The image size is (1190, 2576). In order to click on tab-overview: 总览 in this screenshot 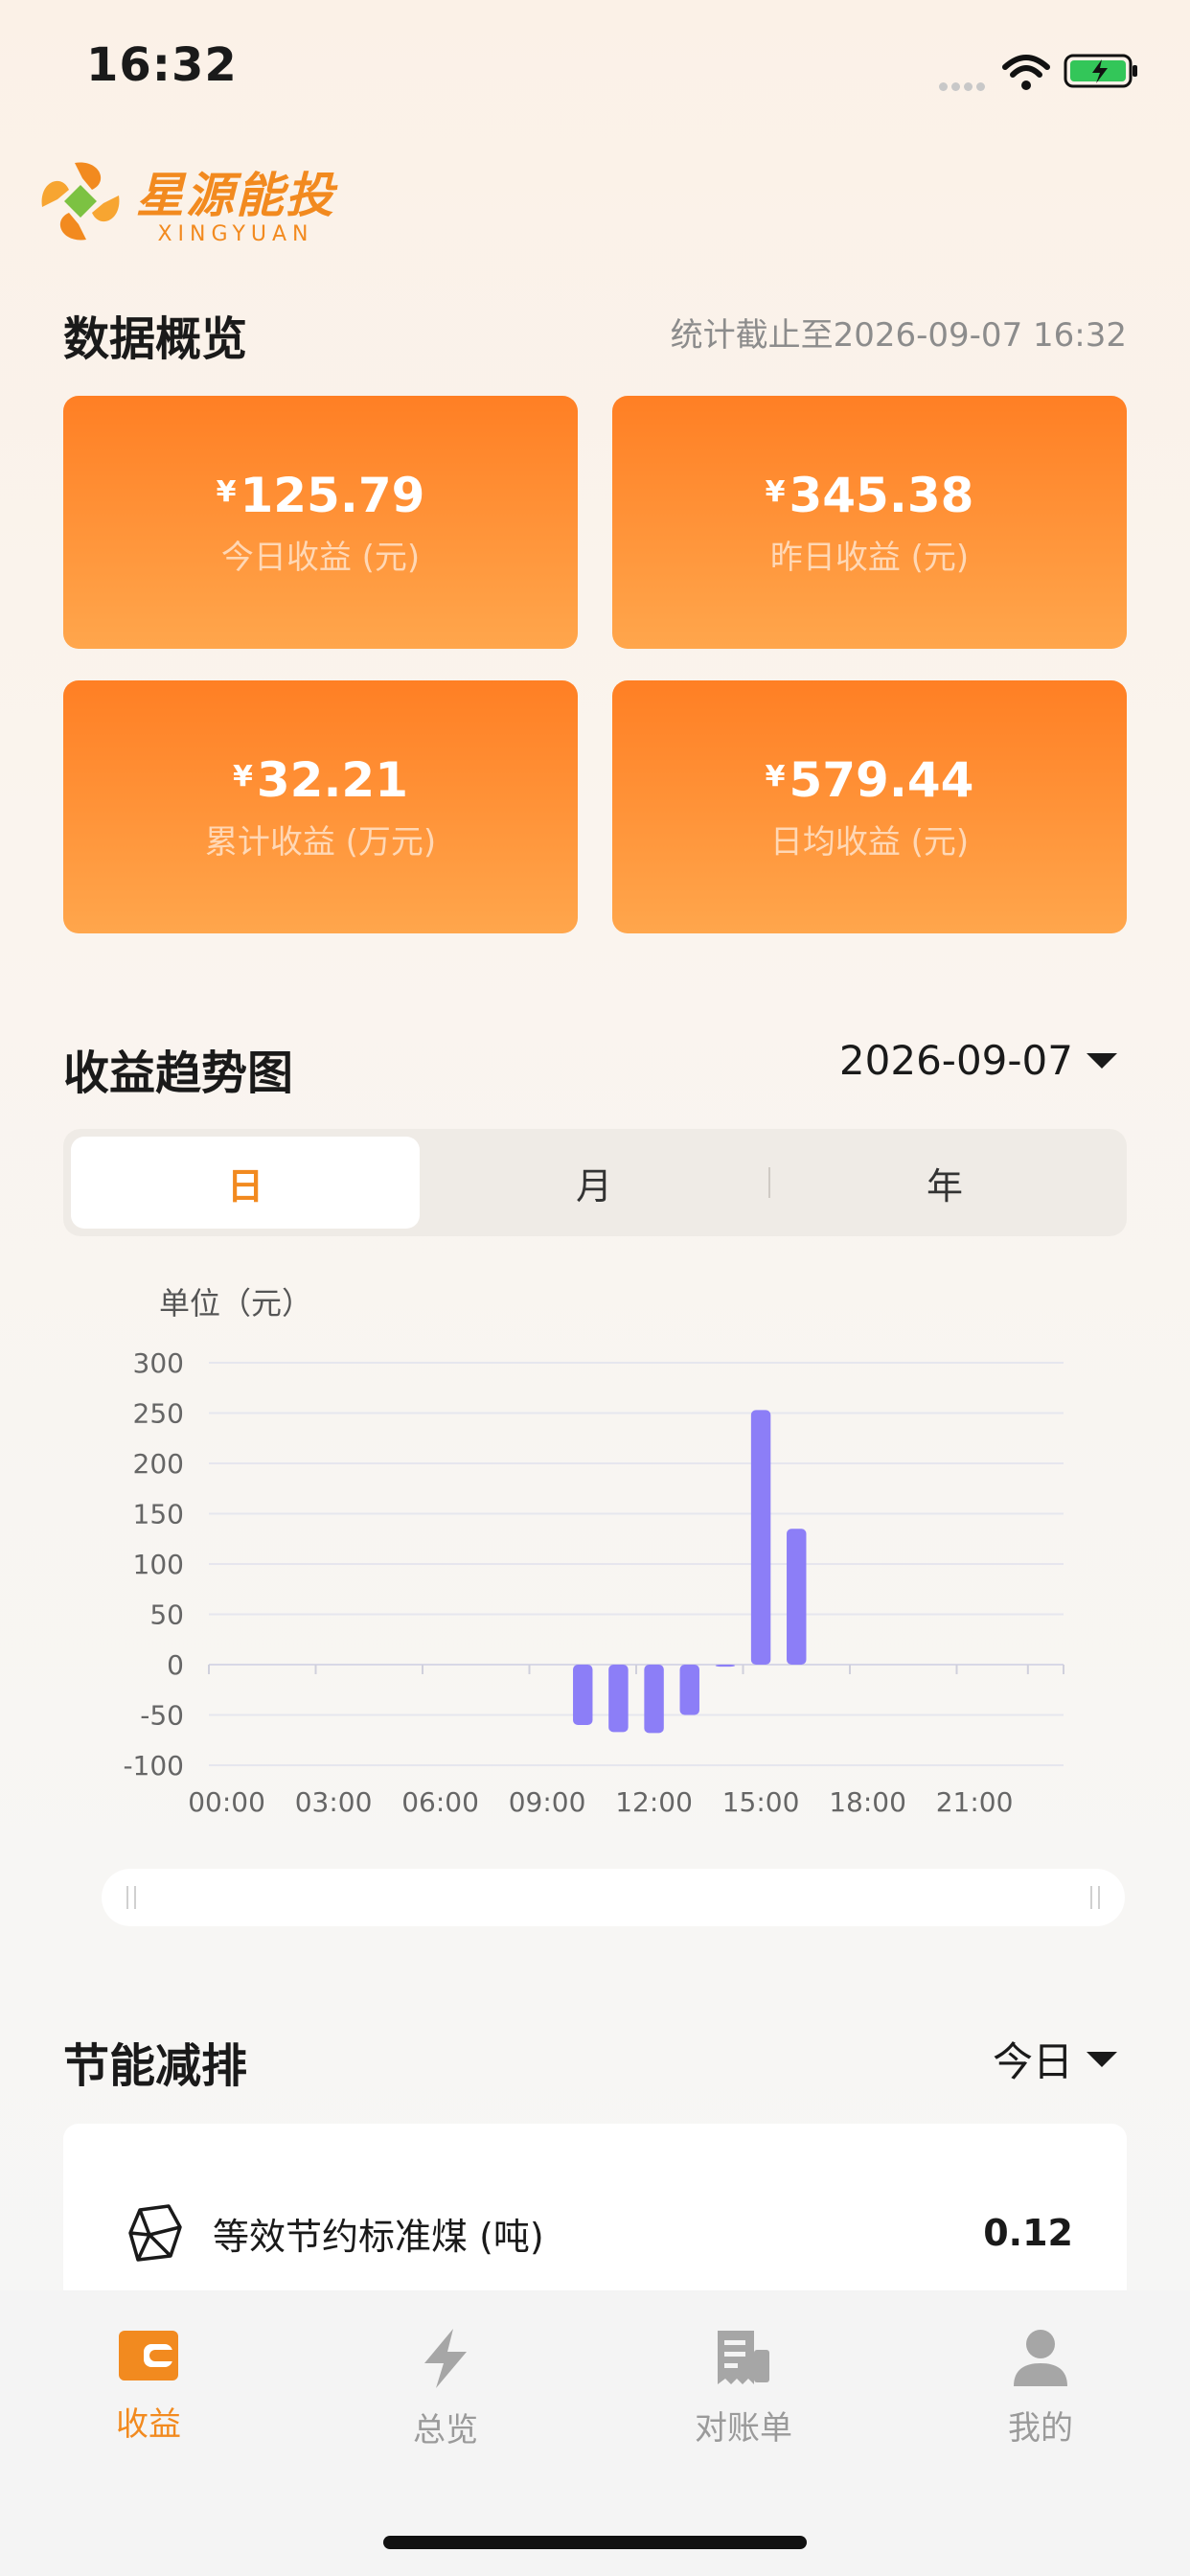, I will do `click(445, 2388)`.